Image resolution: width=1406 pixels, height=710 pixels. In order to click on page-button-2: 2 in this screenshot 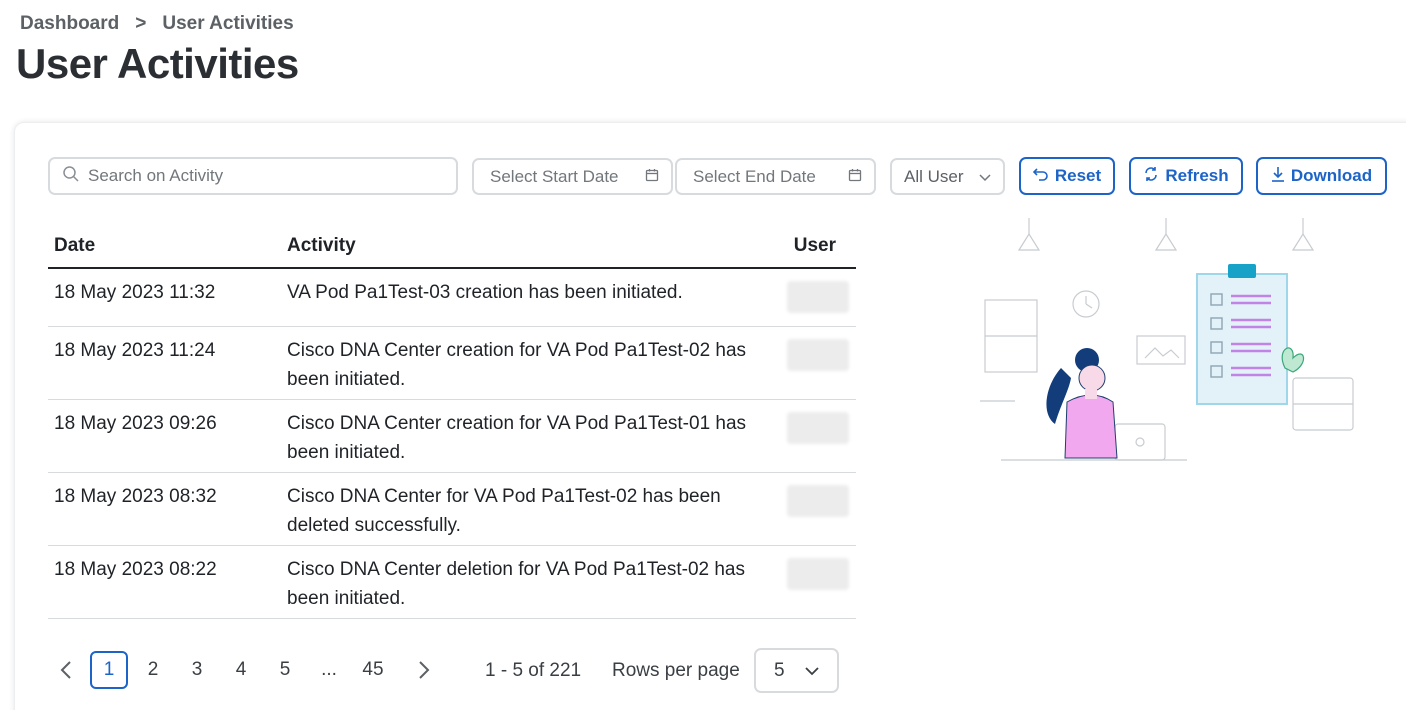, I will do `click(153, 670)`.